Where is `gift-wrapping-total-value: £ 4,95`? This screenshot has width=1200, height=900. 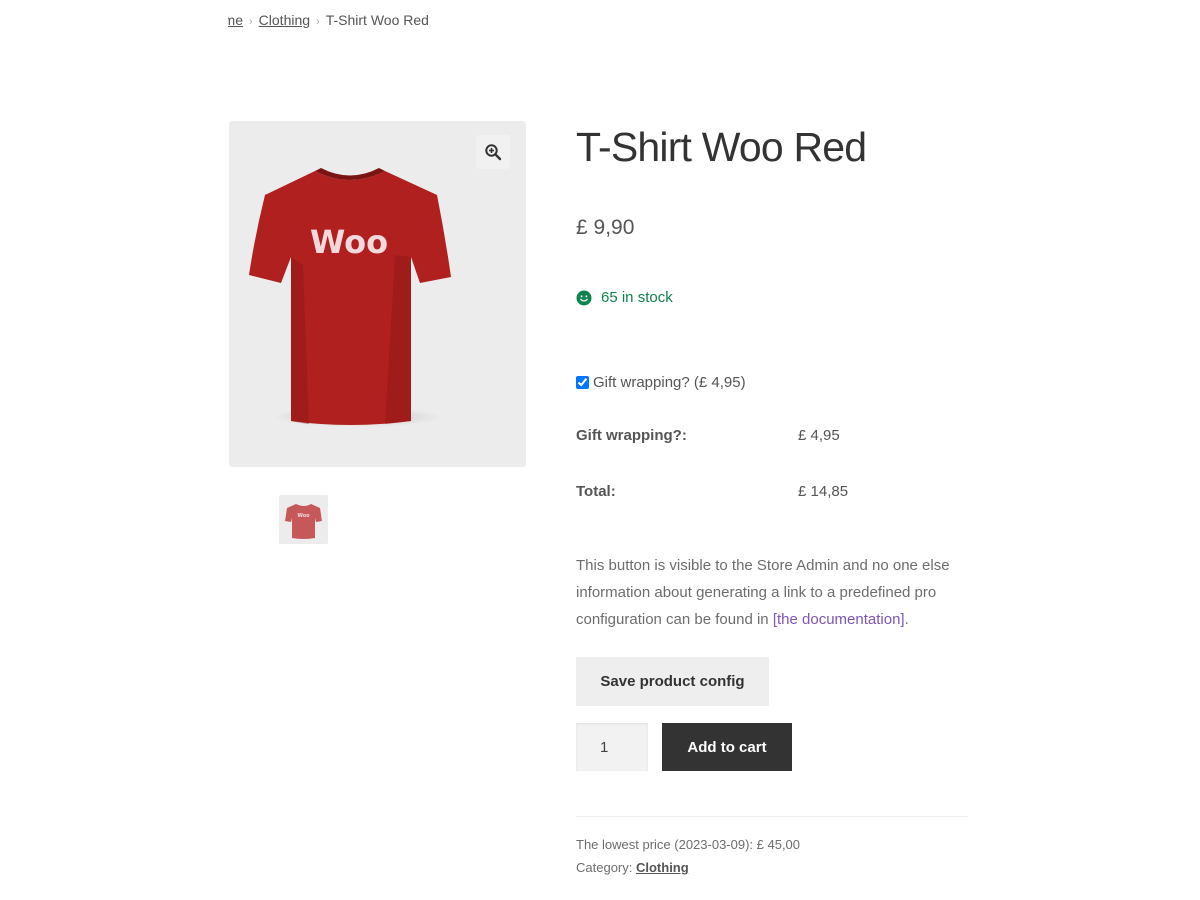 gift-wrapping-total-value: £ 4,95 is located at coordinates (819, 435).